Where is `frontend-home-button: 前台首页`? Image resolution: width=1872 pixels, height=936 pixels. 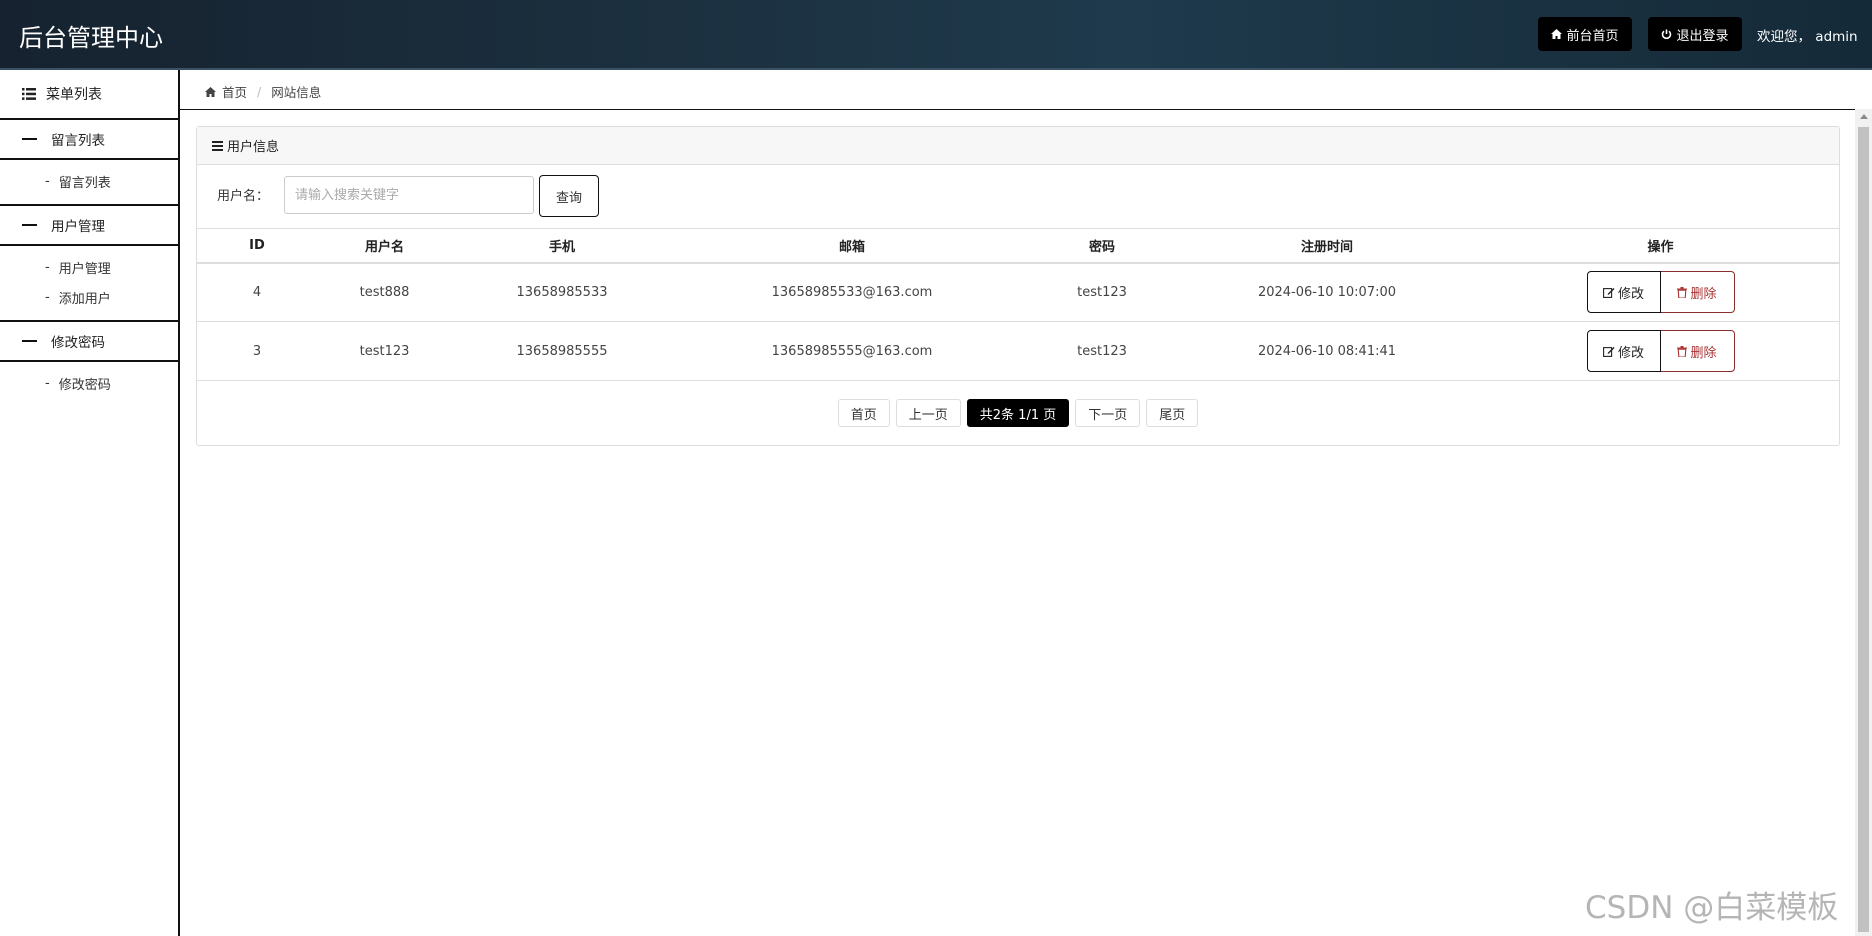 frontend-home-button: 前台首页 is located at coordinates (1585, 34).